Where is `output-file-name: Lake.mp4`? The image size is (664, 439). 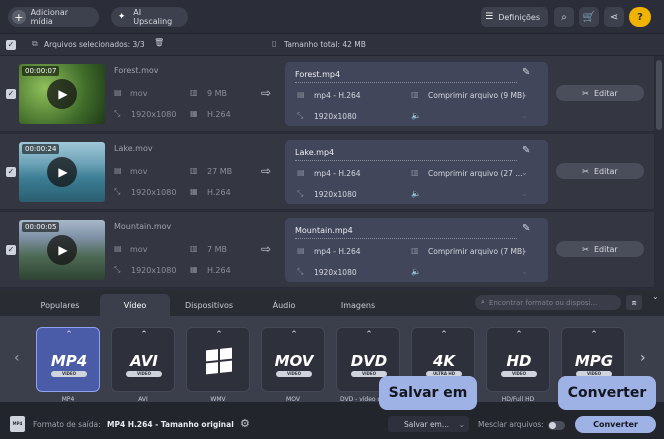
output-file-name: Lake.mp4 is located at coordinates (314, 152).